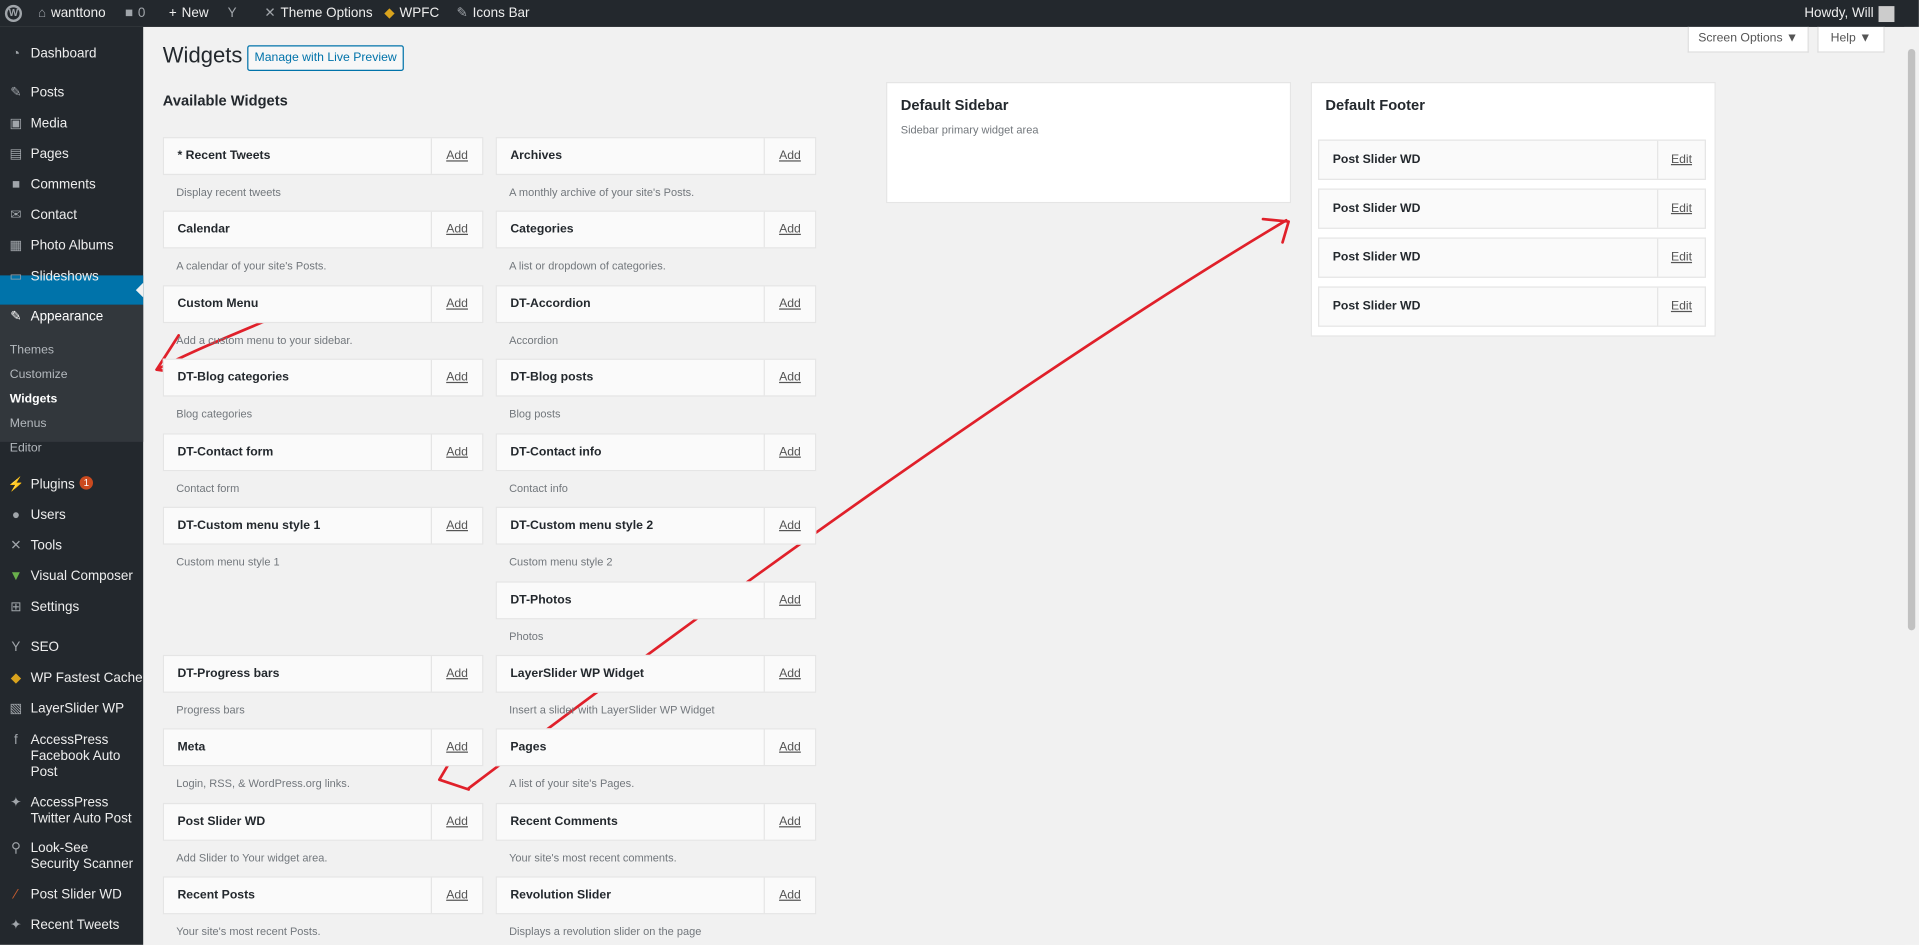 Image resolution: width=1919 pixels, height=945 pixels. I want to click on comments-link: ■ 0, so click(135, 13).